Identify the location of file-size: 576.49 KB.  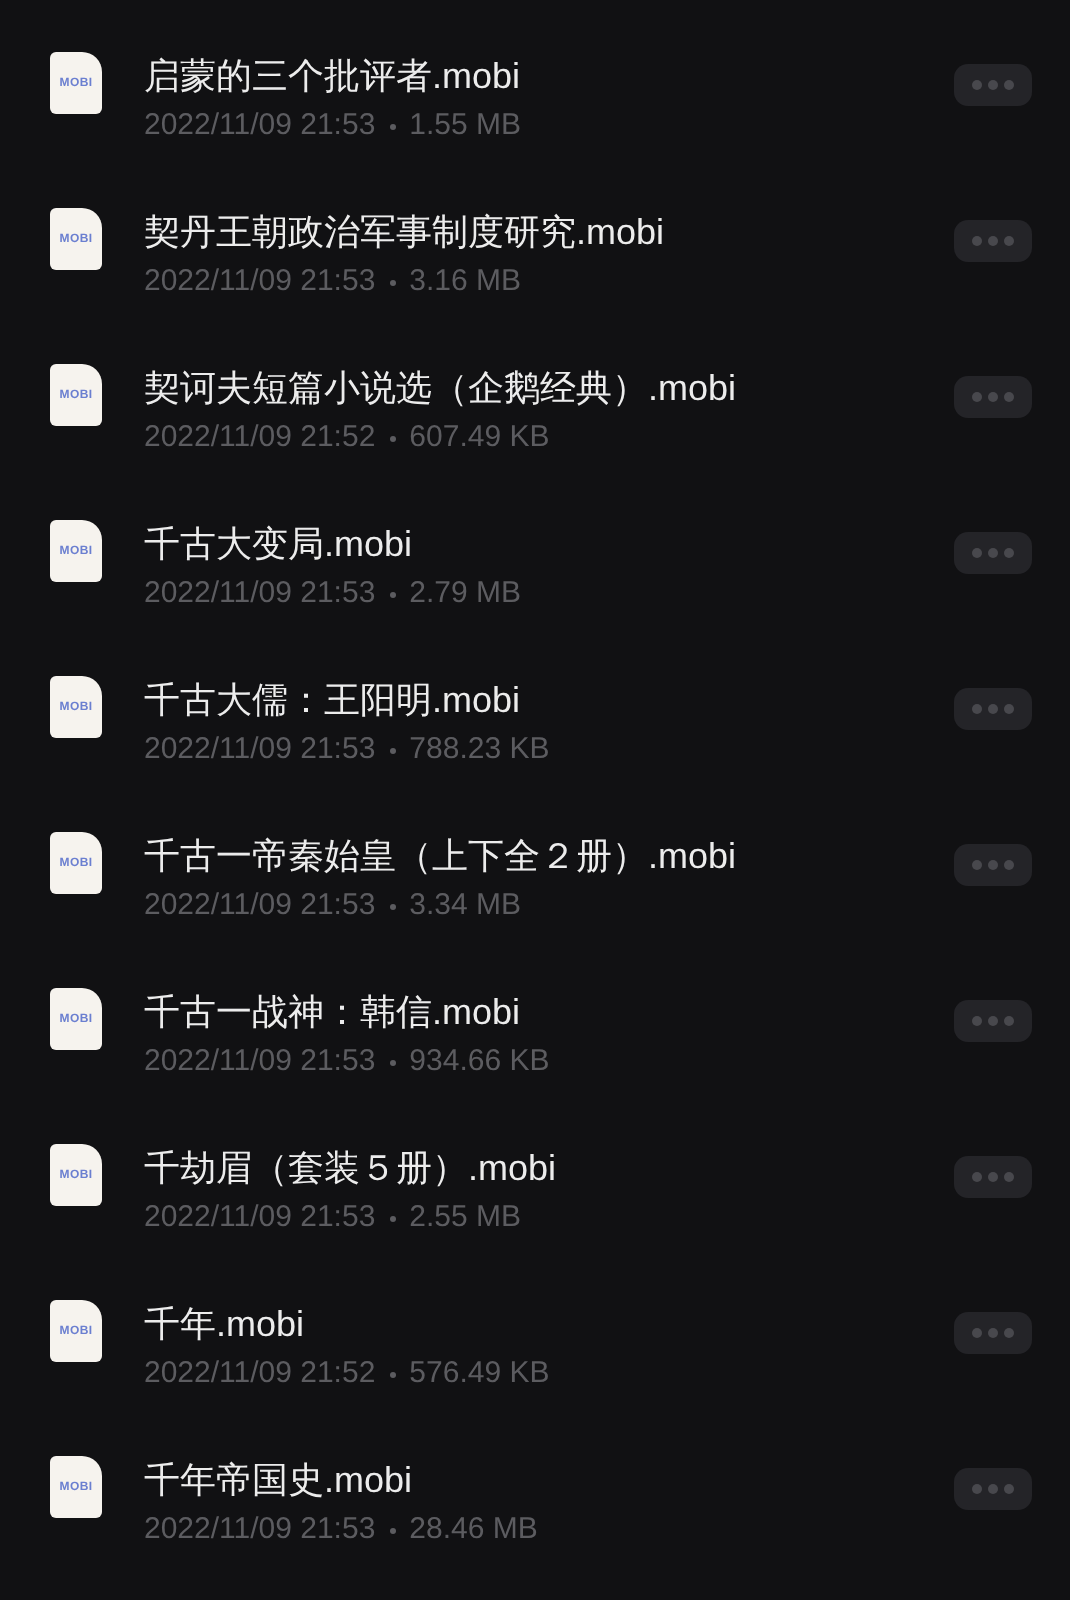
(479, 1374).